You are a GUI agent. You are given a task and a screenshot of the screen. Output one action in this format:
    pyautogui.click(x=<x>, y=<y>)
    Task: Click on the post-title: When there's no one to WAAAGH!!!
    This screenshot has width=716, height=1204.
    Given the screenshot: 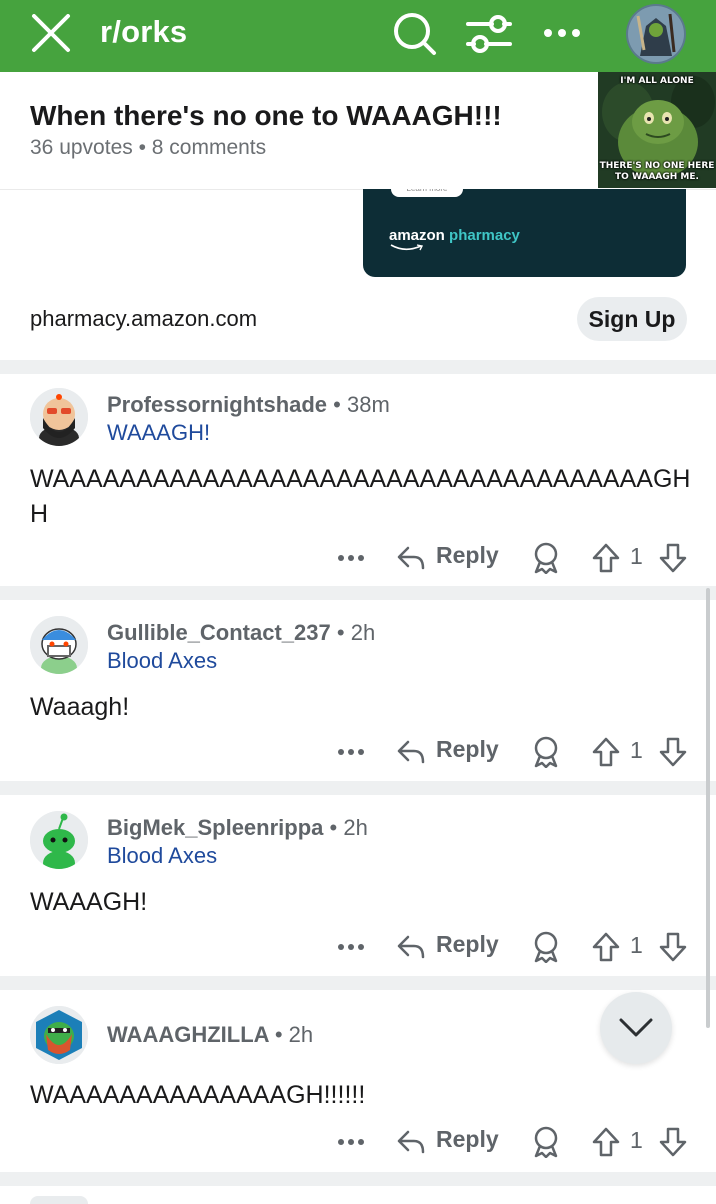 What is the action you would take?
    pyautogui.click(x=266, y=116)
    